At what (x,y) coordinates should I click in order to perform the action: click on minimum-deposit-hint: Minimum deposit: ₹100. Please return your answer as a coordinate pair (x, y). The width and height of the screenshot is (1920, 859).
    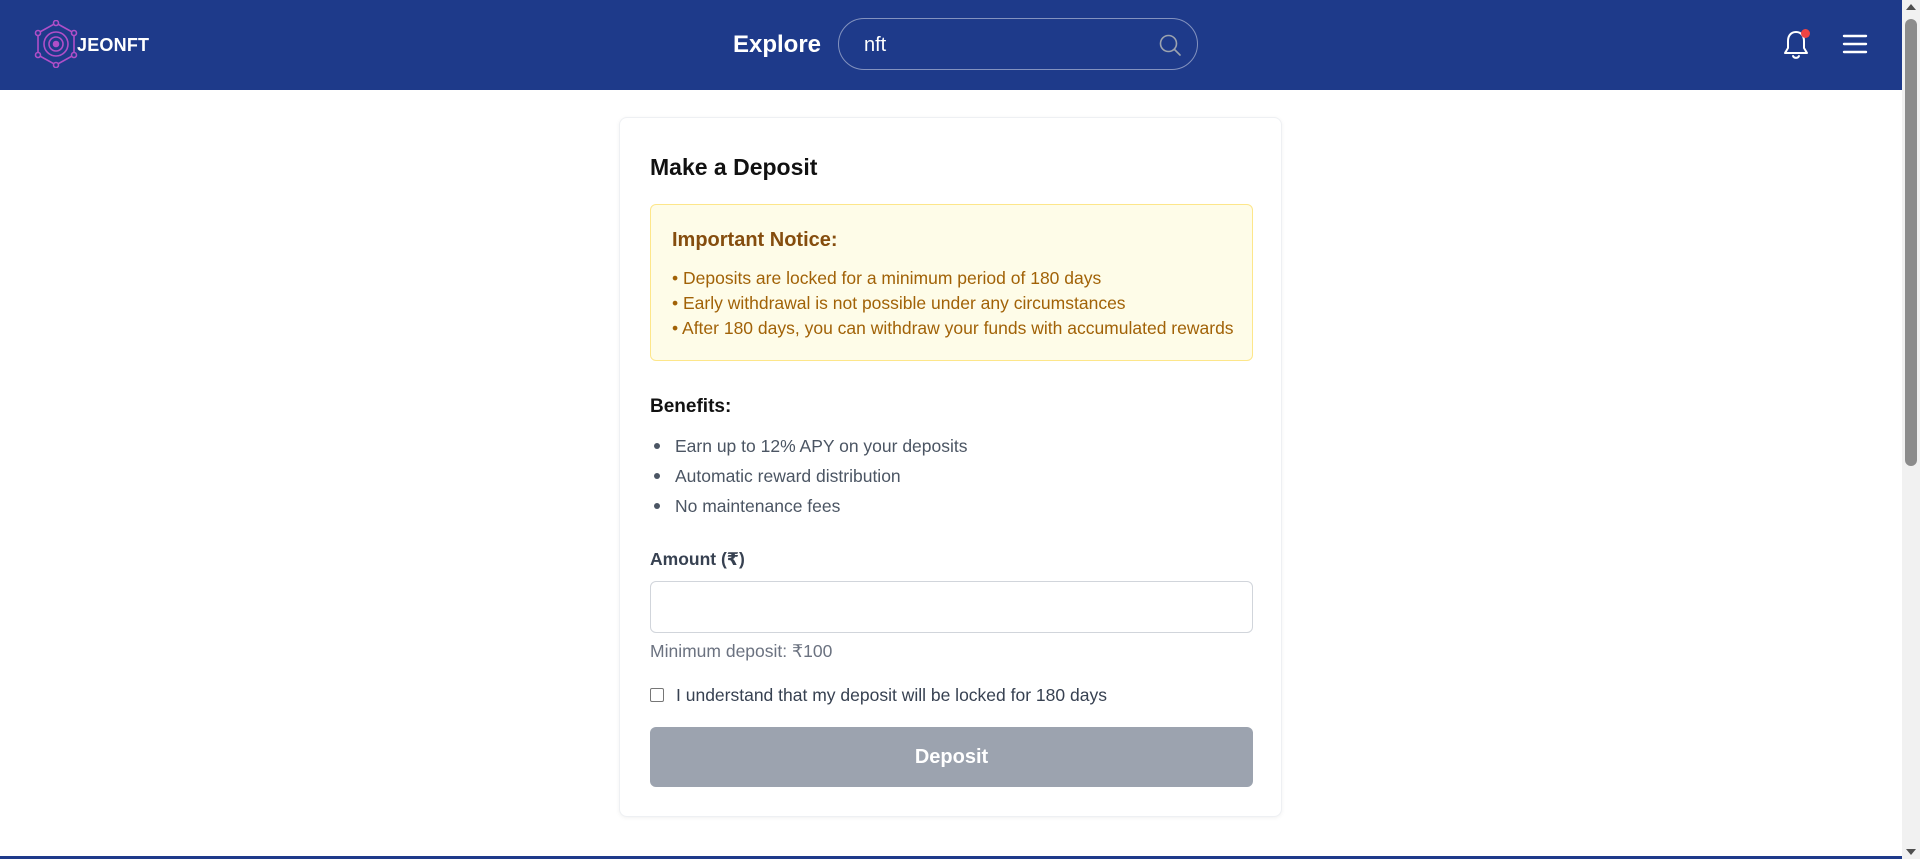
    Looking at the image, I should click on (741, 651).